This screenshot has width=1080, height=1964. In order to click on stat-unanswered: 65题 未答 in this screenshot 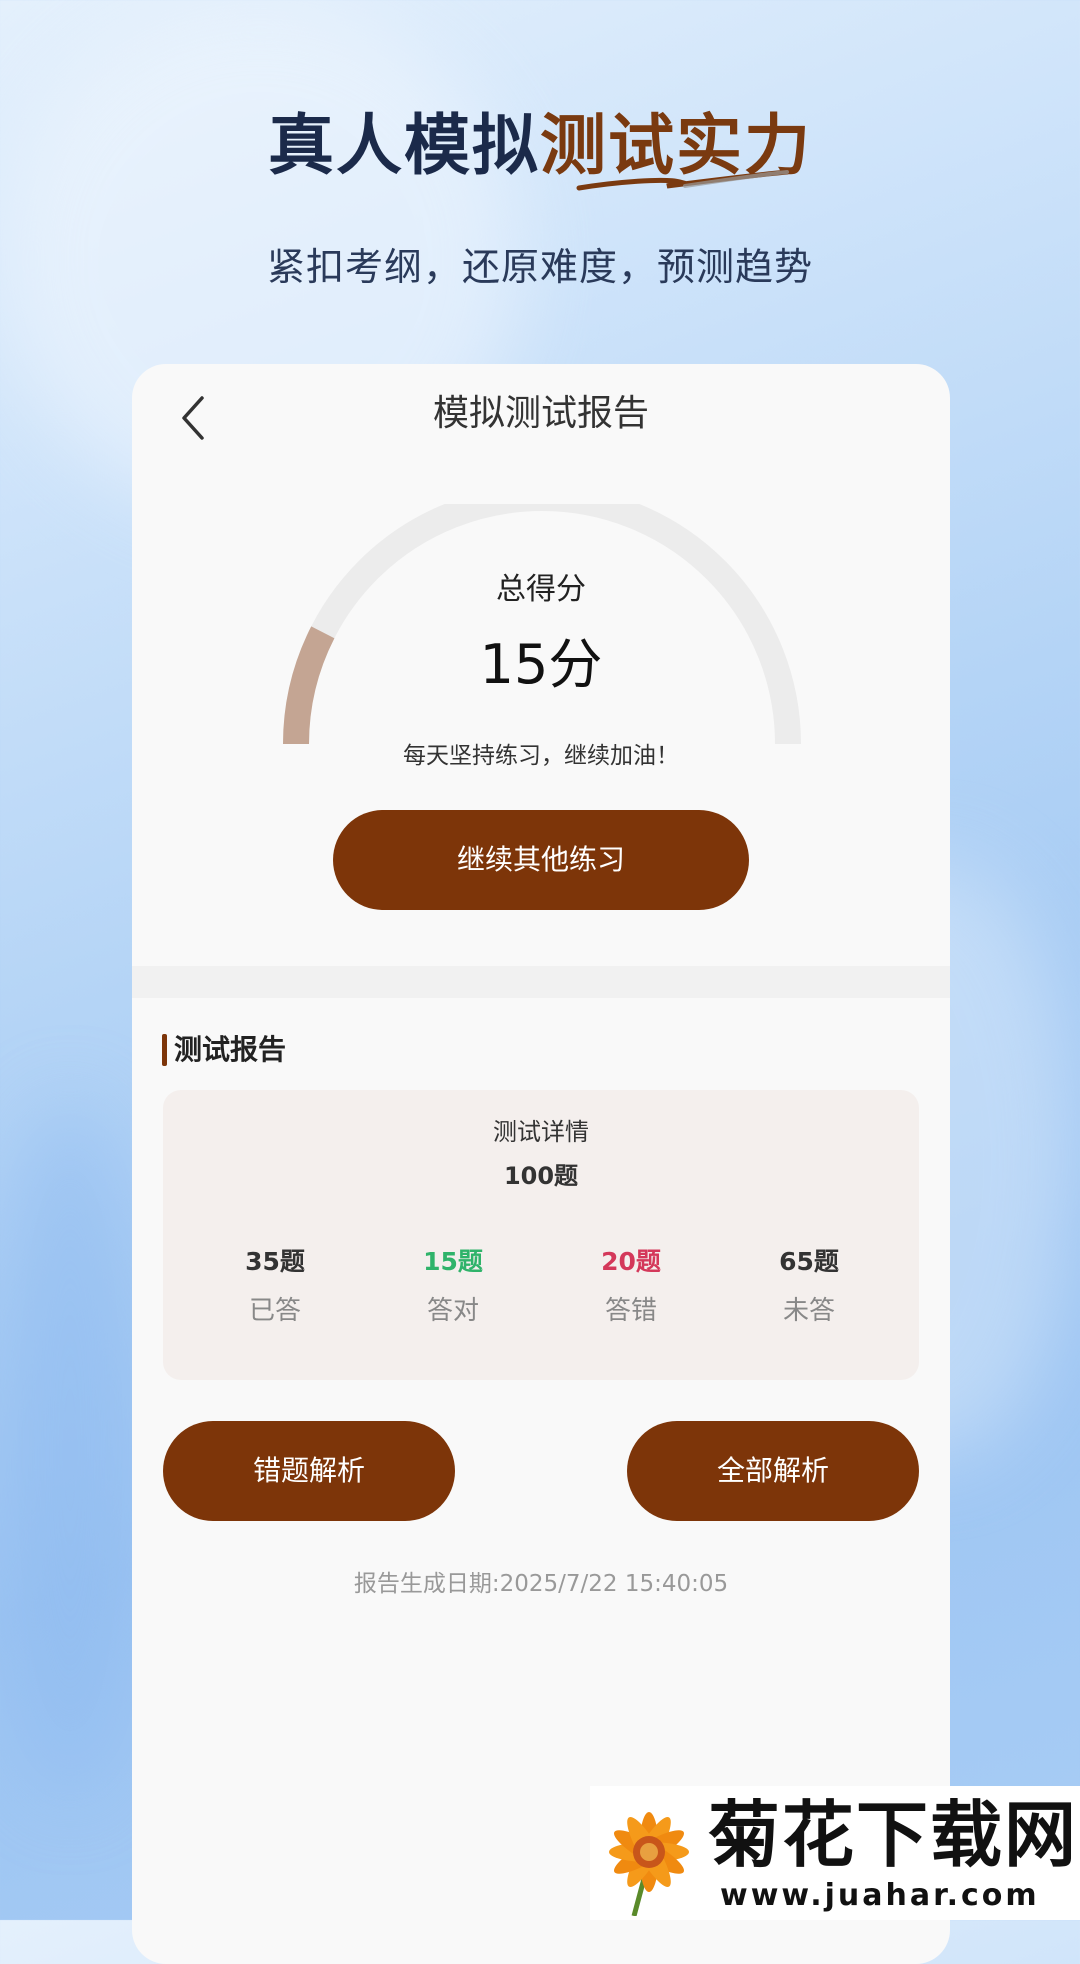, I will do `click(809, 1284)`.